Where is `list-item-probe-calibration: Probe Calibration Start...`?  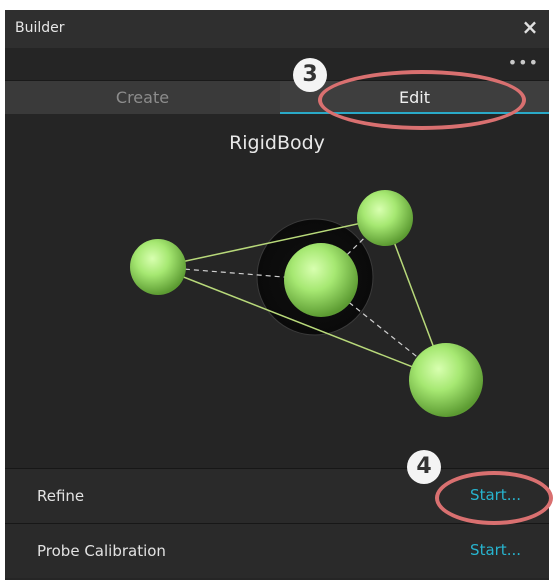
list-item-probe-calibration: Probe Calibration Start... is located at coordinates (277, 550).